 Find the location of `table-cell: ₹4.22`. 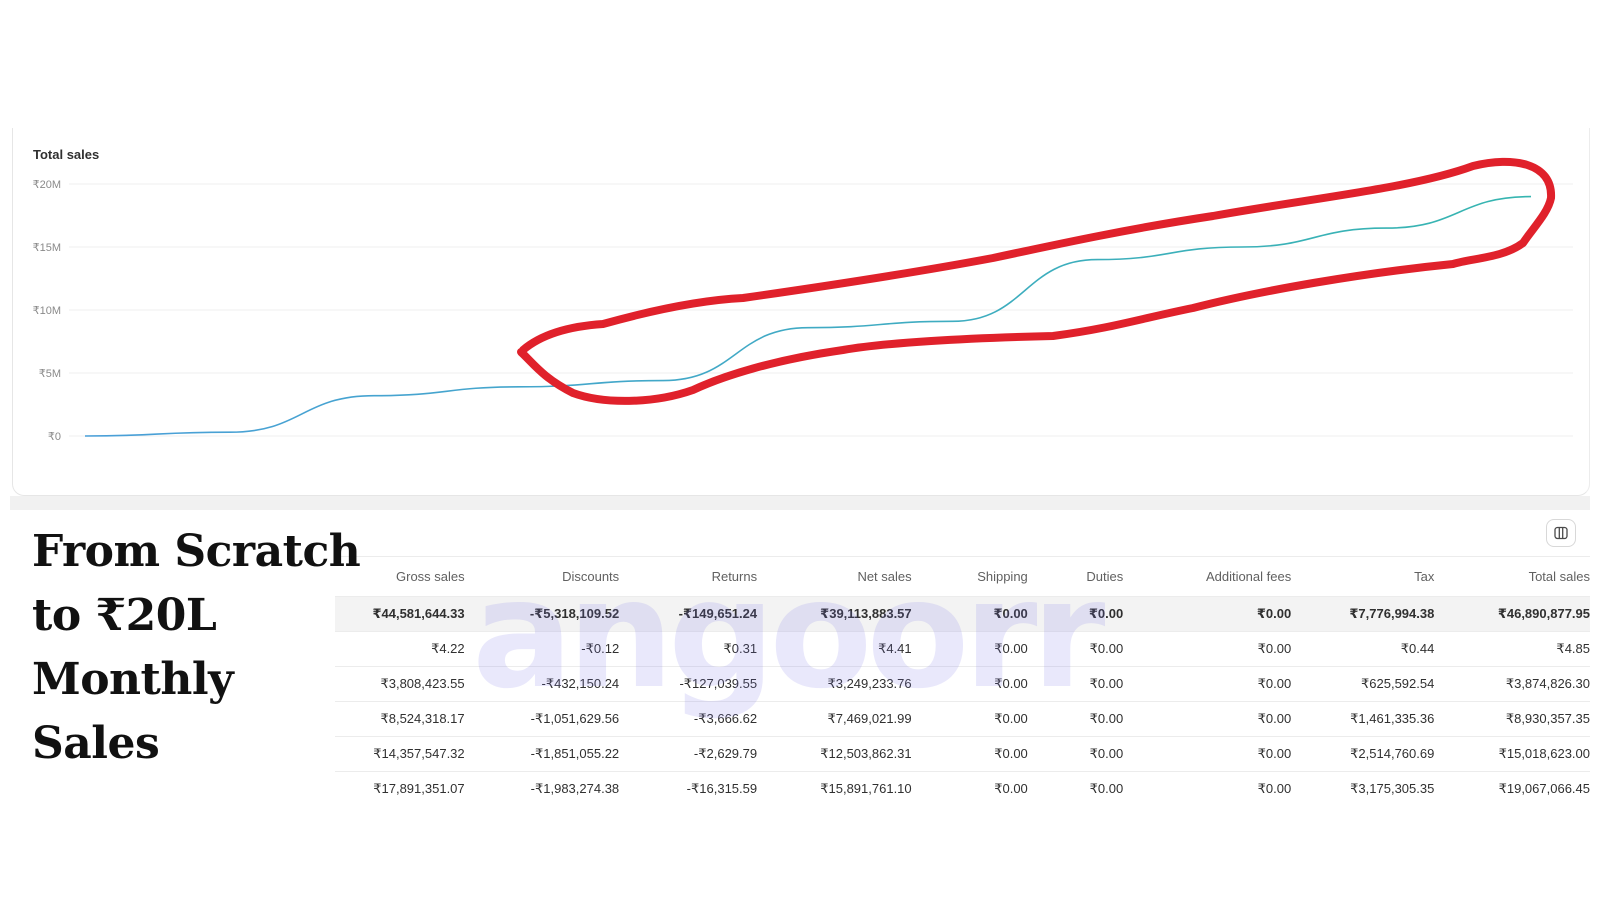

table-cell: ₹4.22 is located at coordinates (400, 648).